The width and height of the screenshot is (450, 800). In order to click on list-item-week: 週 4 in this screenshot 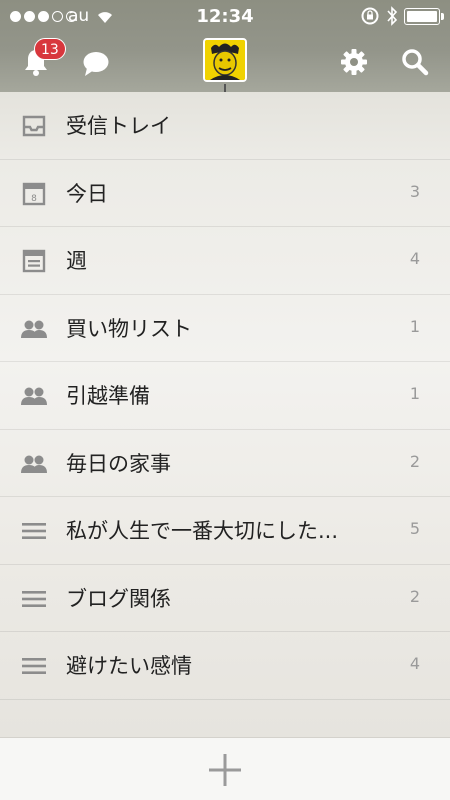, I will do `click(225, 261)`.